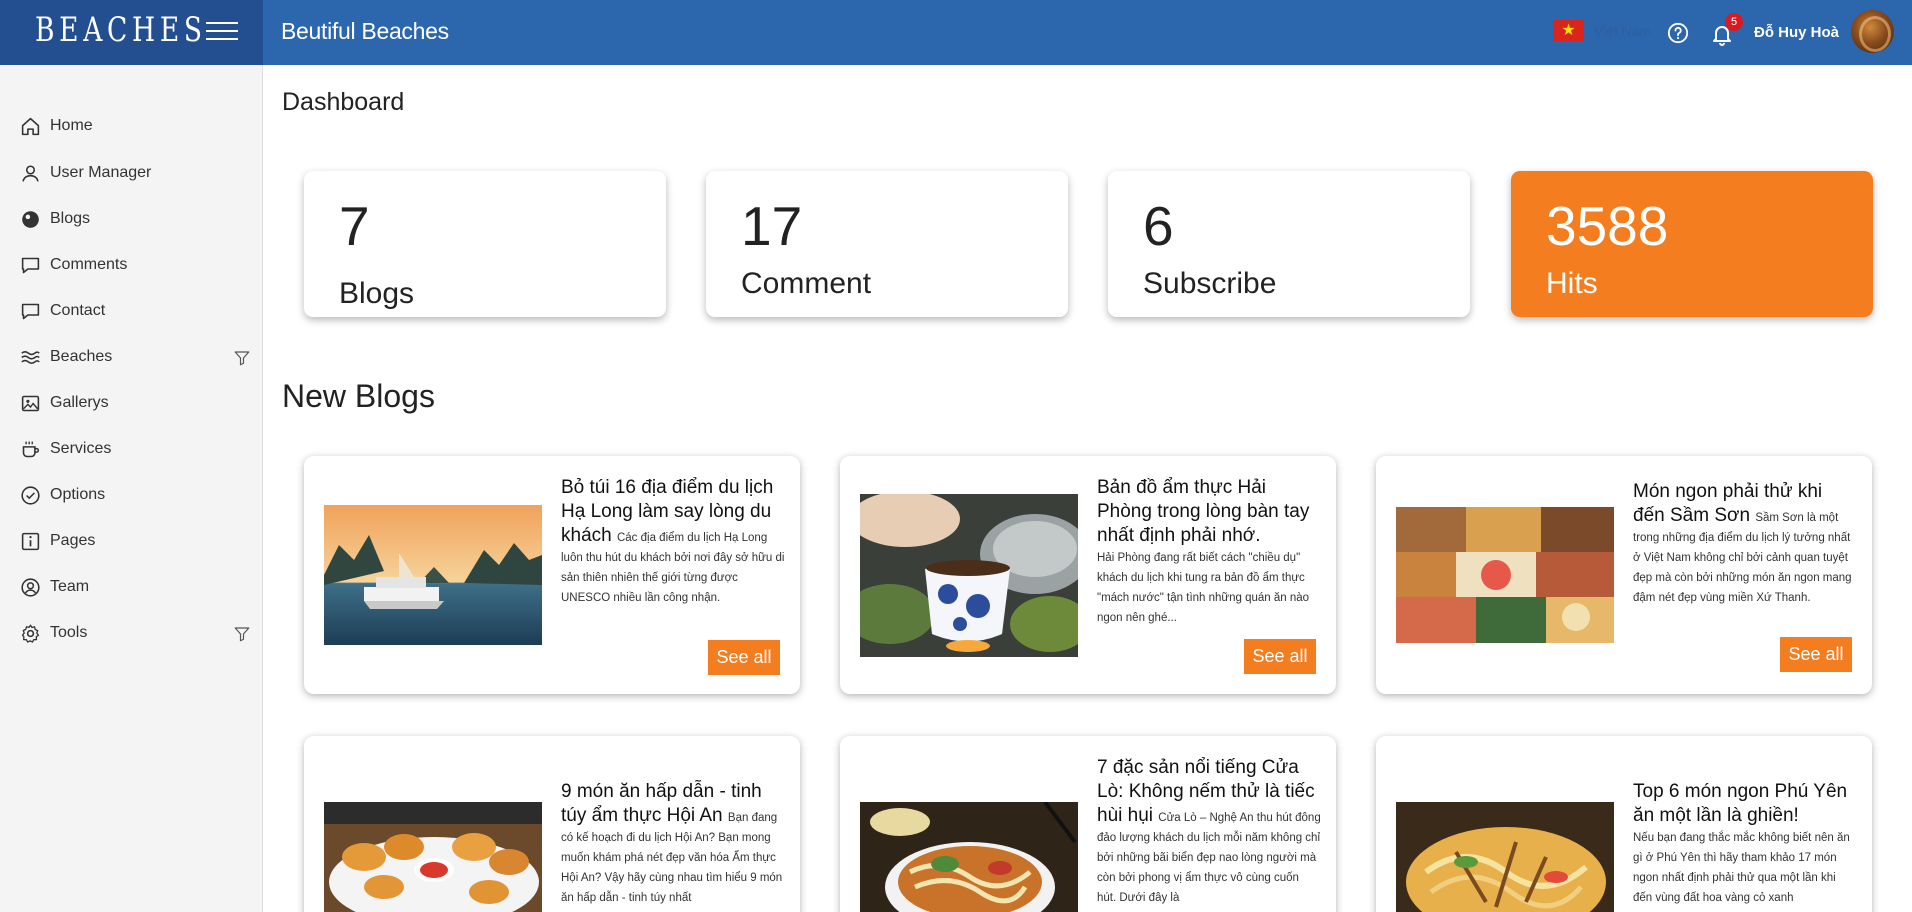 The height and width of the screenshot is (912, 1912). I want to click on sidebar-item-label: Beaches, so click(81, 356).